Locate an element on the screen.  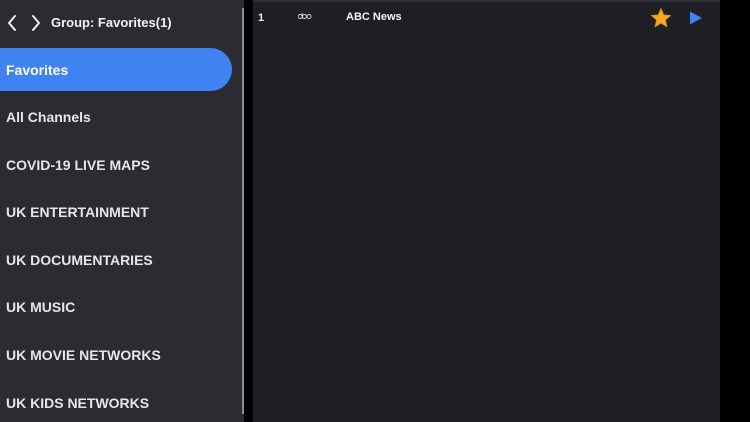
sidebar-header: Group: Favorites(1) is located at coordinates (121, 23).